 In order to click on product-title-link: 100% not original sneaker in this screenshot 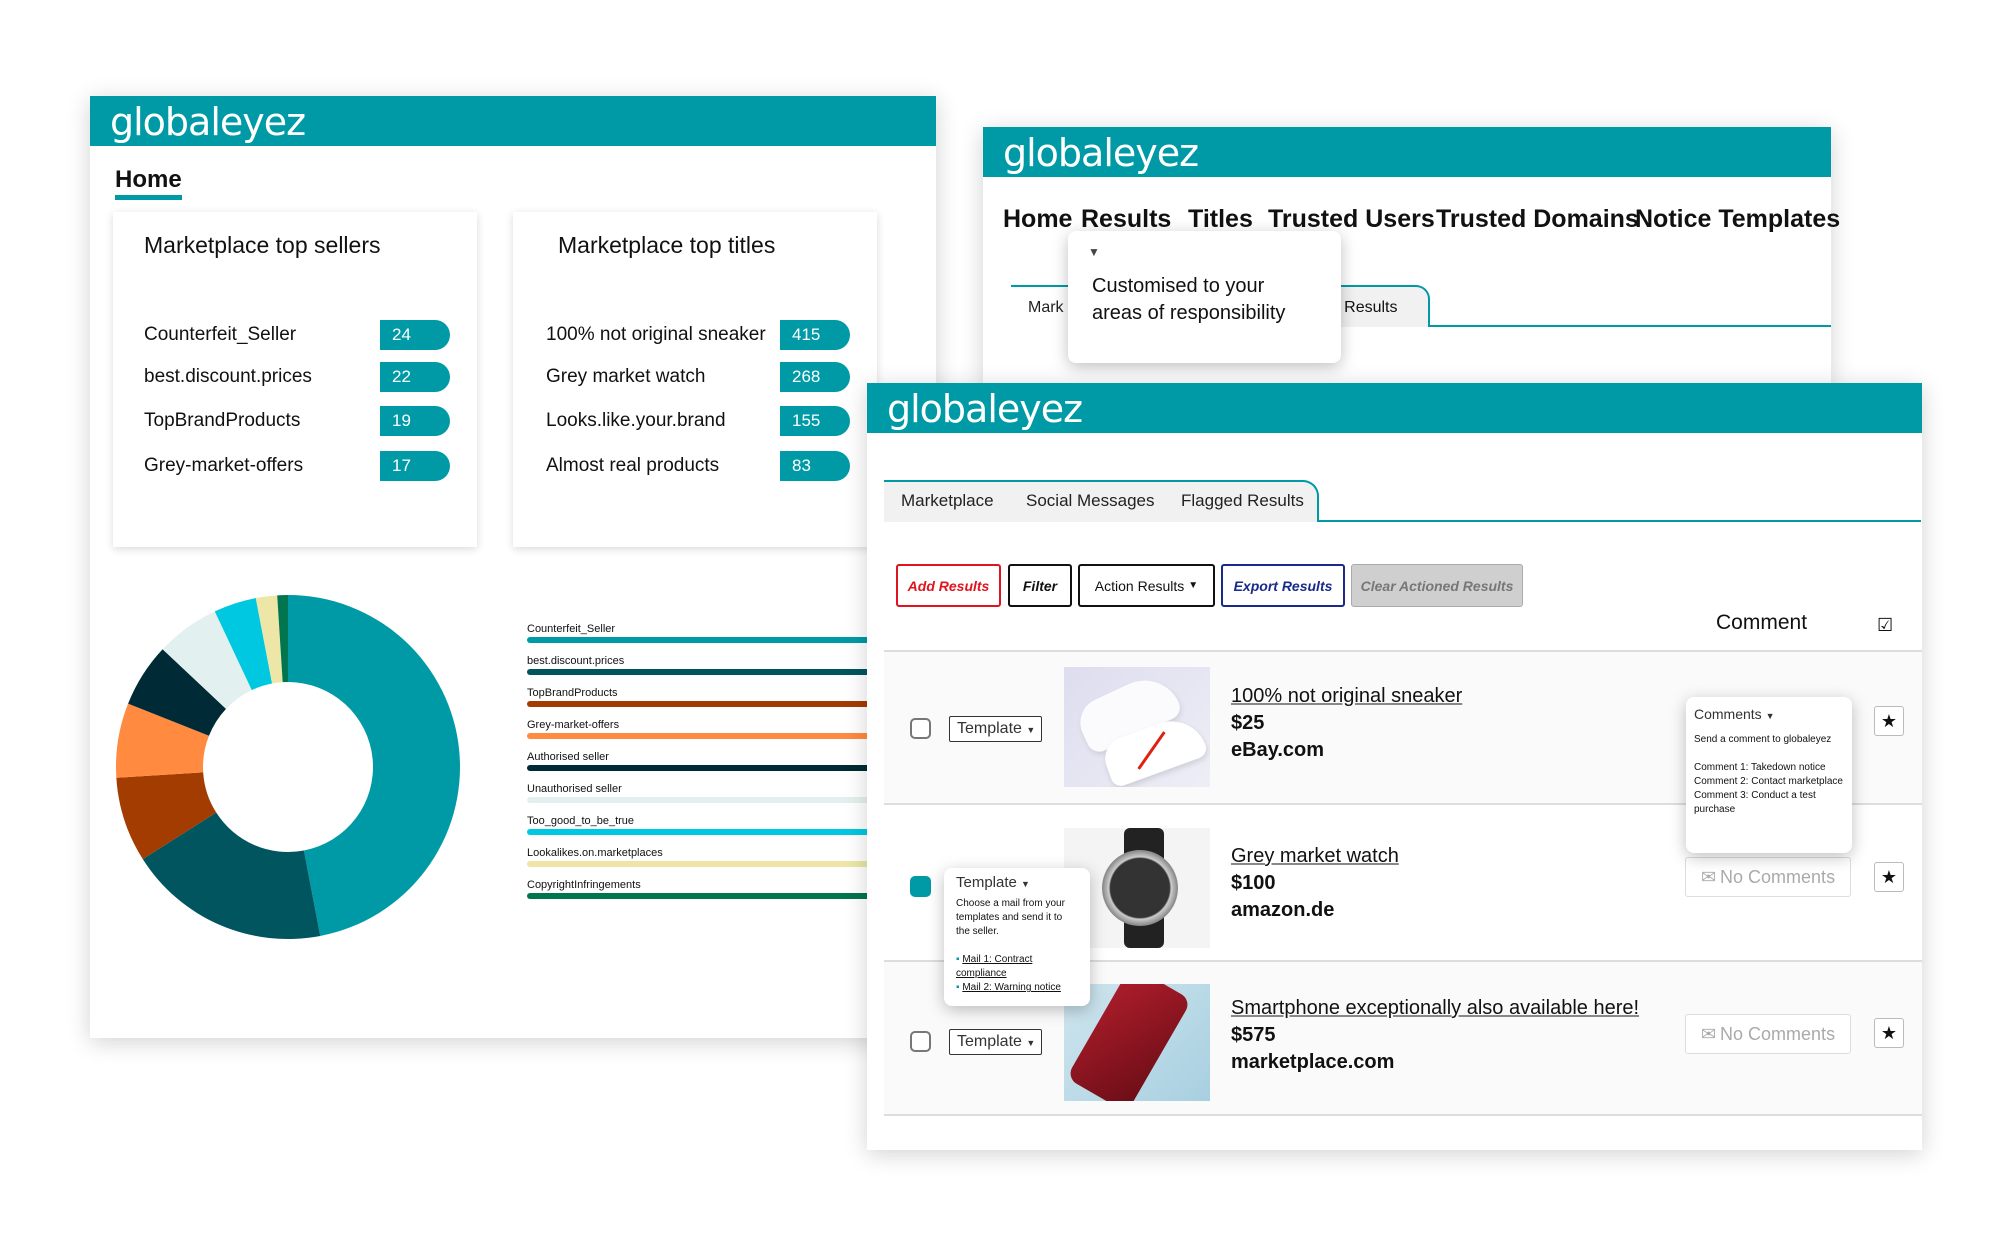, I will do `click(1346, 696)`.